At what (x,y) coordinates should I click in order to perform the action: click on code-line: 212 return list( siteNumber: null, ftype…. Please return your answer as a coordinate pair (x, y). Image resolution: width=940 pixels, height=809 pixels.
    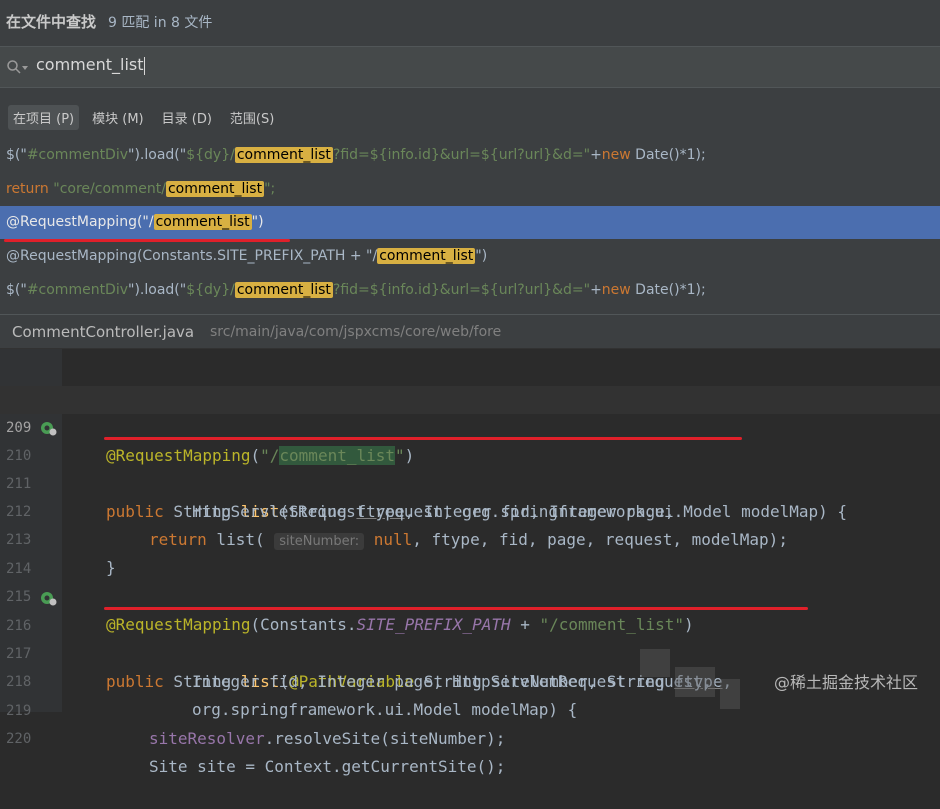
    Looking at the image, I should click on (470, 484).